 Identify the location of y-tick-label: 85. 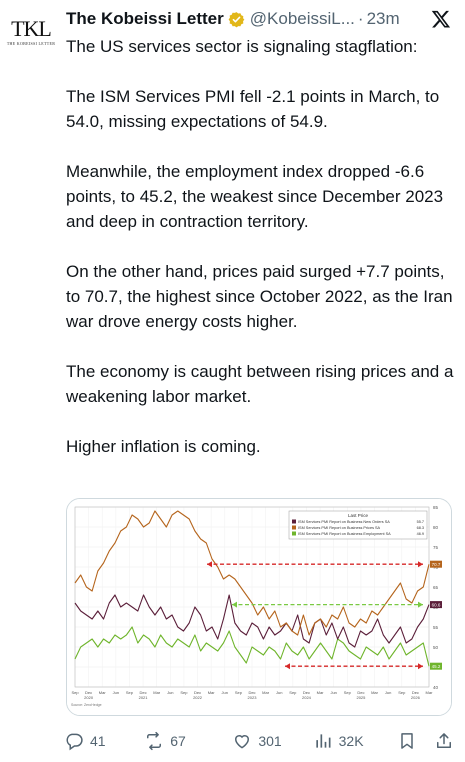
(436, 507).